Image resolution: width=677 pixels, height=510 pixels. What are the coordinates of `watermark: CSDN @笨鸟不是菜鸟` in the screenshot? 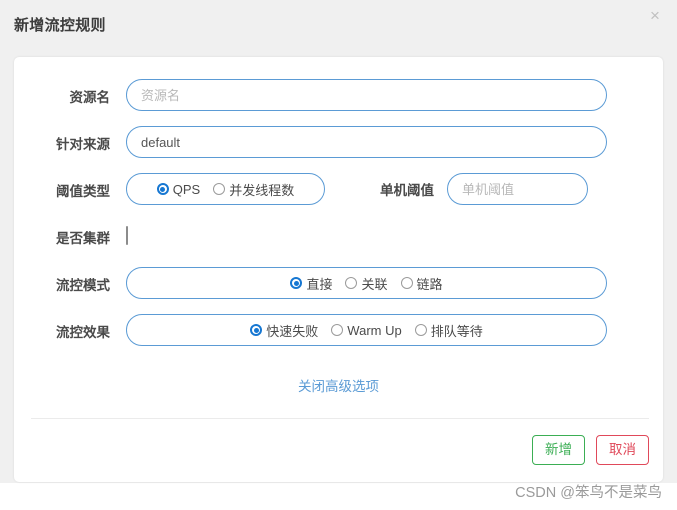 It's located at (588, 493).